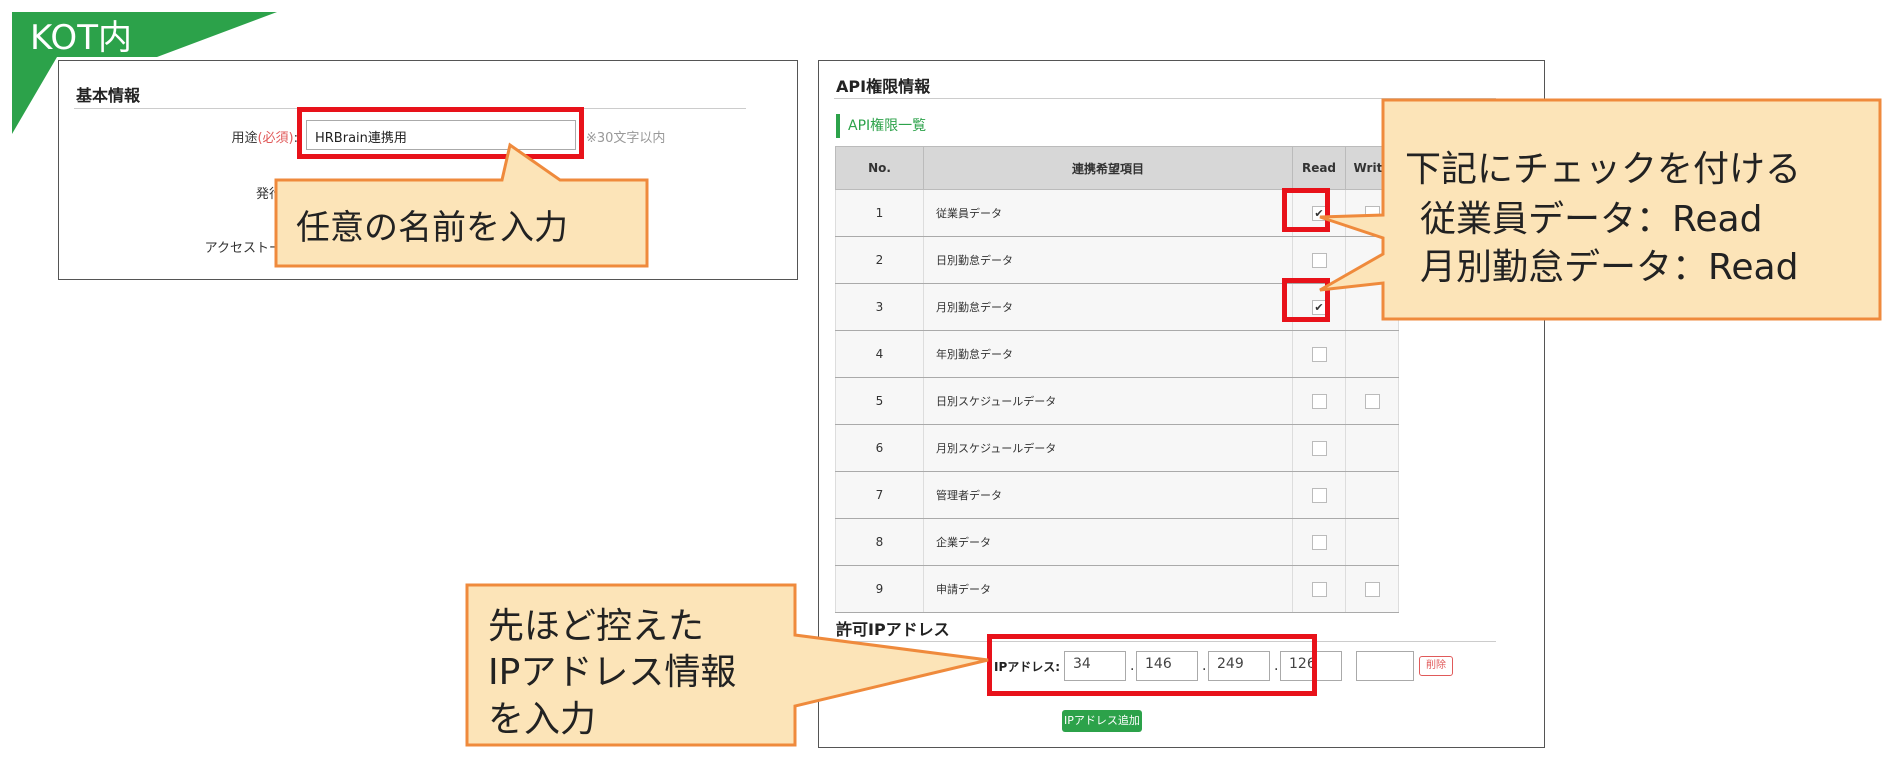  I want to click on ip-callout-line1: 先ほど控えた, so click(596, 626).